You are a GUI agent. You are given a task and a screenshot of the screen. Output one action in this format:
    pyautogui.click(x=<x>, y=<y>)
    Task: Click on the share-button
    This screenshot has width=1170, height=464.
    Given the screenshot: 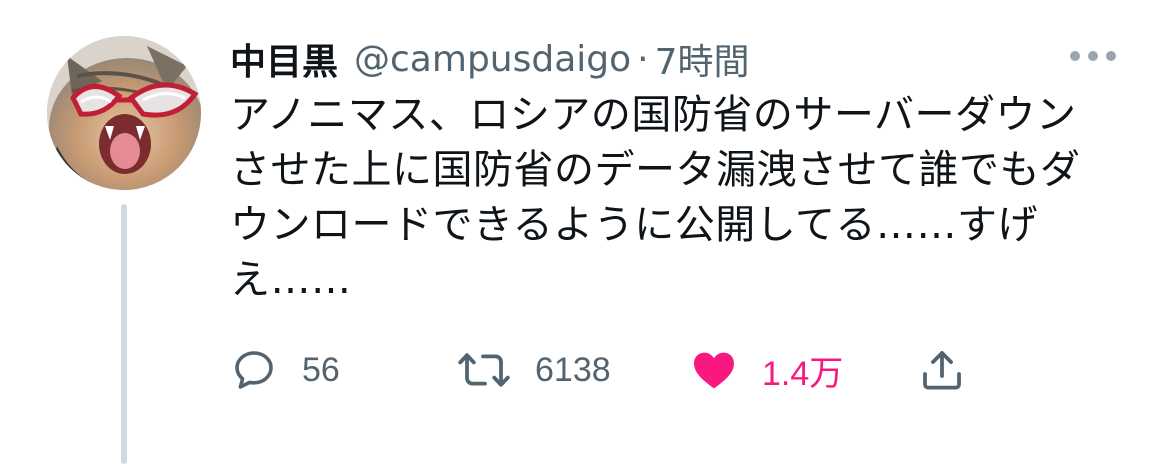 What is the action you would take?
    pyautogui.click(x=942, y=370)
    